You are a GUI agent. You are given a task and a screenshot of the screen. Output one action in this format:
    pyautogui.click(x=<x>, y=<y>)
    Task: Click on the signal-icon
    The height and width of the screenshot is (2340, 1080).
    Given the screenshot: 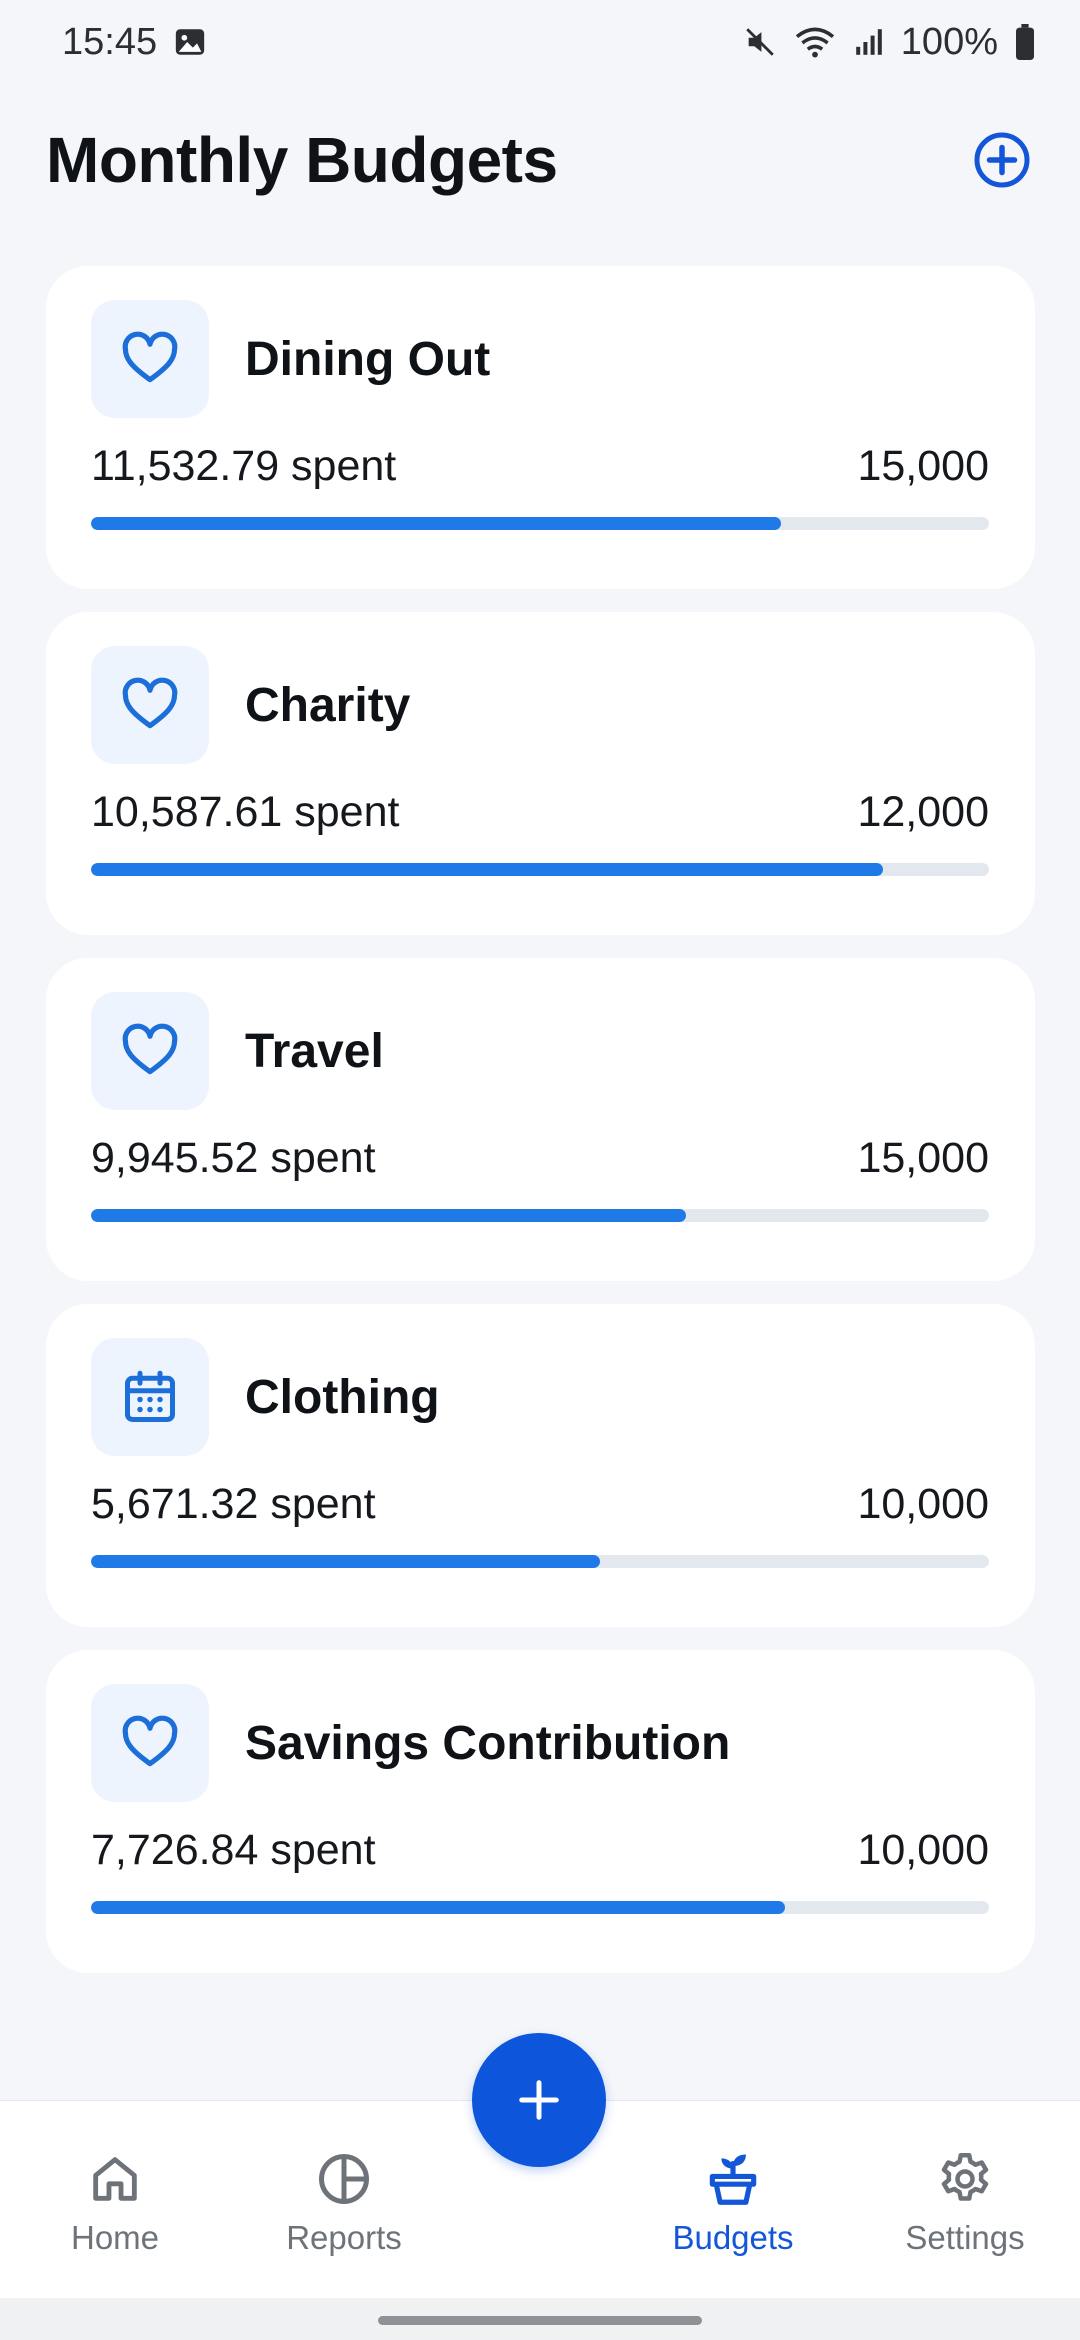 What is the action you would take?
    pyautogui.click(x=869, y=42)
    